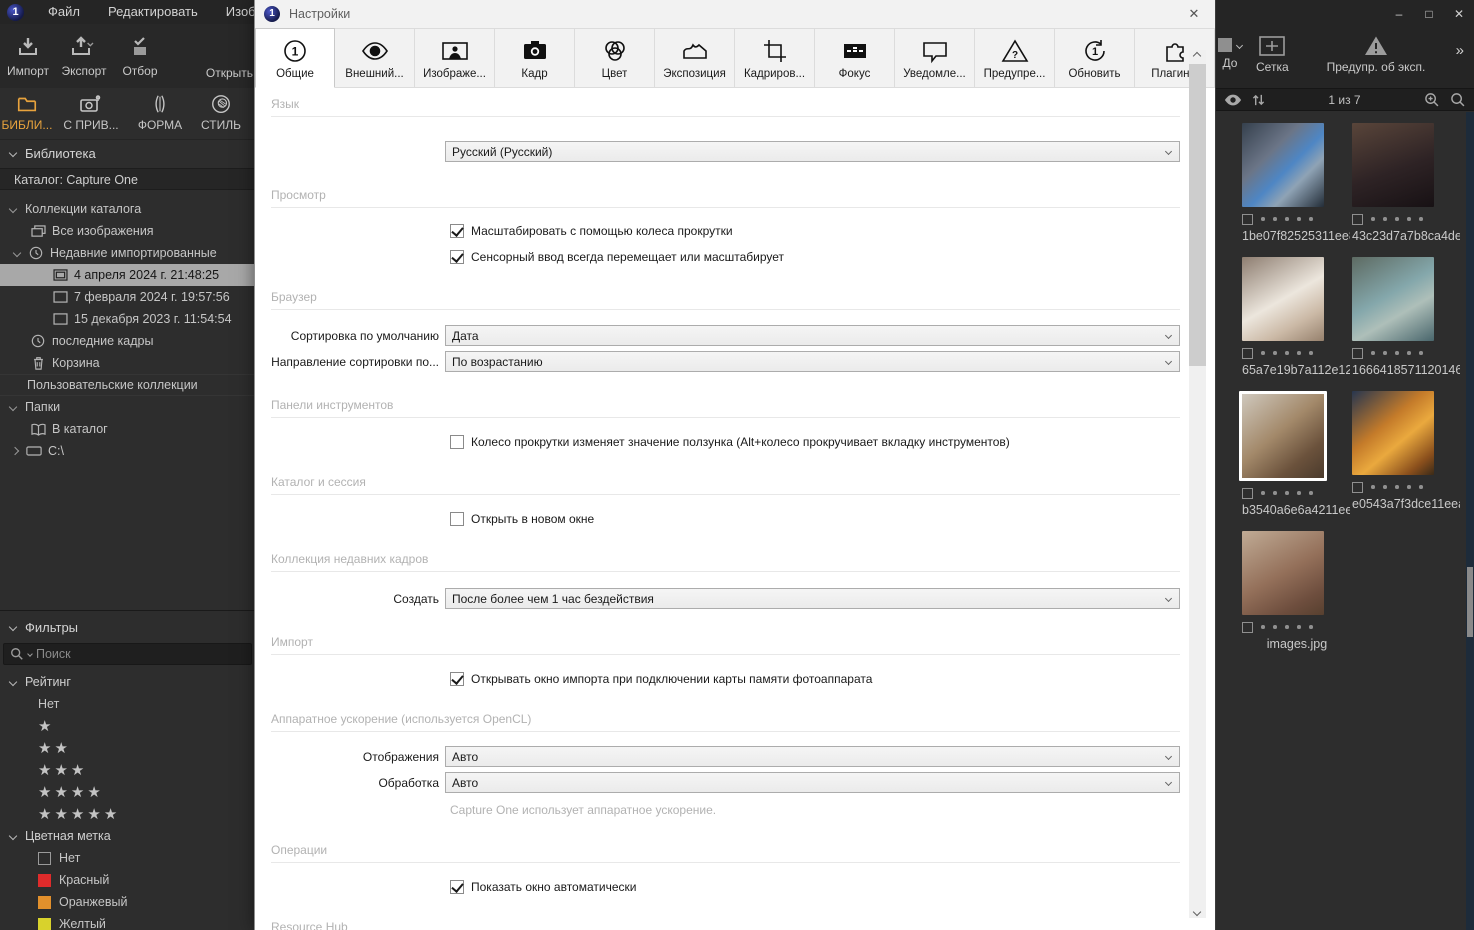 The height and width of the screenshot is (930, 1474). I want to click on search-bar, so click(127, 654).